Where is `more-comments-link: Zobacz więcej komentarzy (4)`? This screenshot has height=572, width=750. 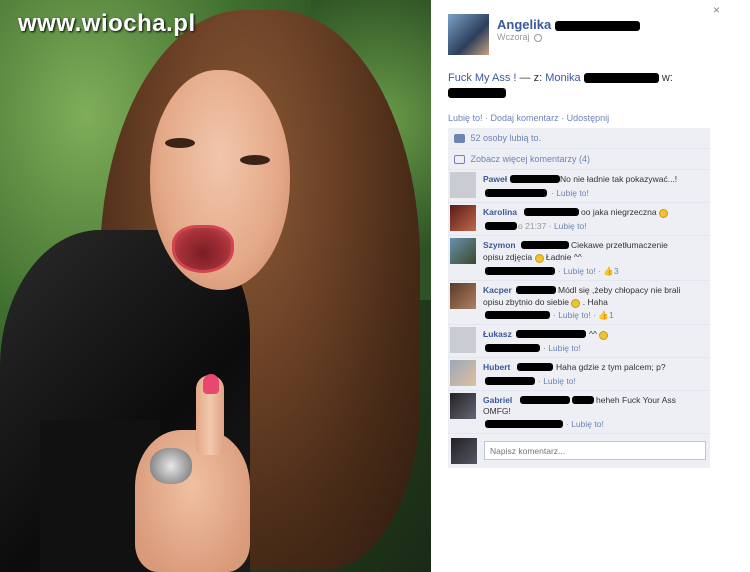
more-comments-link: Zobacz więcej komentarzy (4) is located at coordinates (531, 159).